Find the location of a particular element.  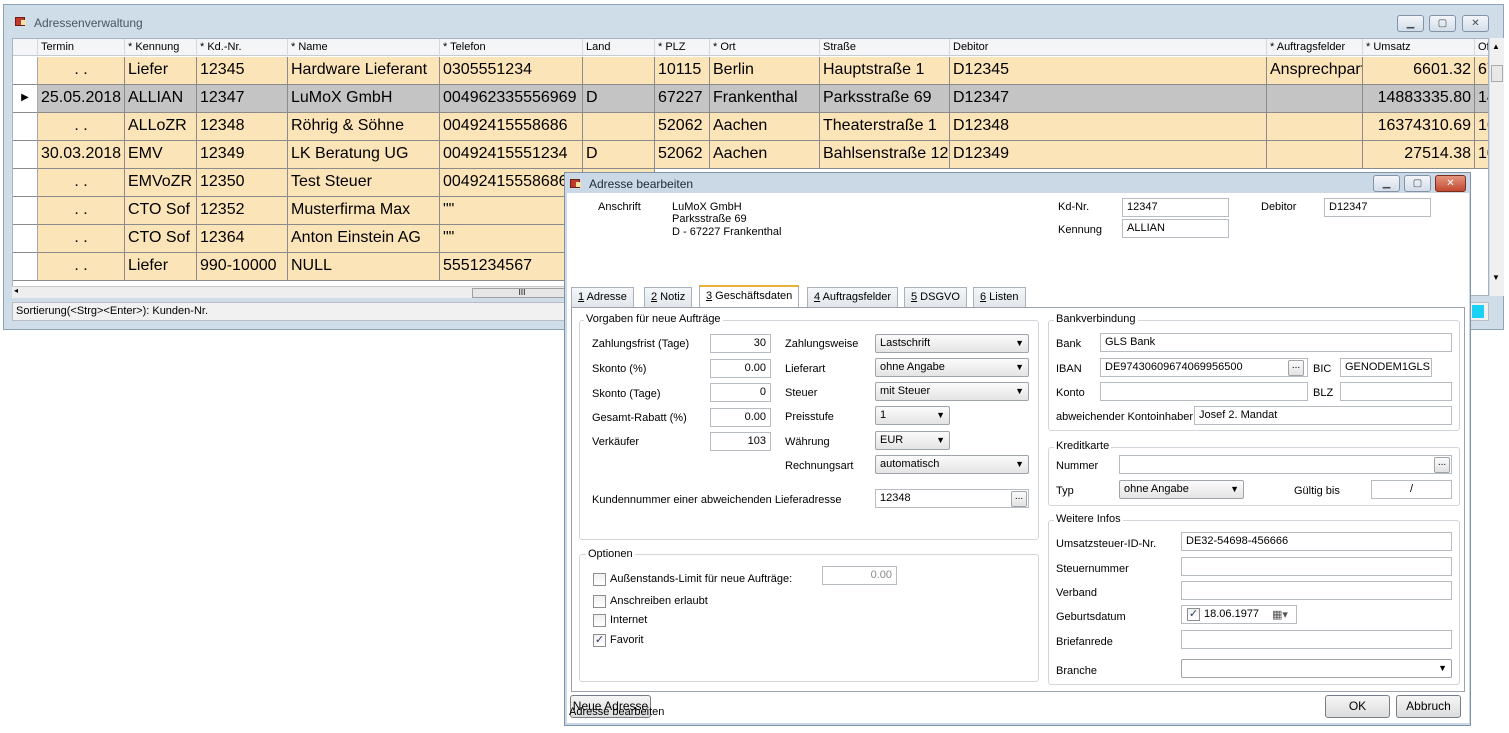

kk-typ-select: ohne Angabe ▼ is located at coordinates (1181, 489).